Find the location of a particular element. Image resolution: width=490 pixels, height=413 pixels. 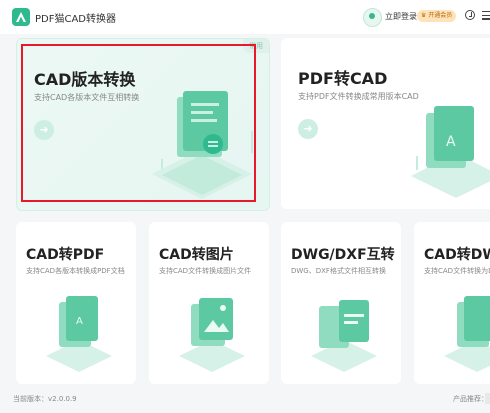

avatar is located at coordinates (372, 17).